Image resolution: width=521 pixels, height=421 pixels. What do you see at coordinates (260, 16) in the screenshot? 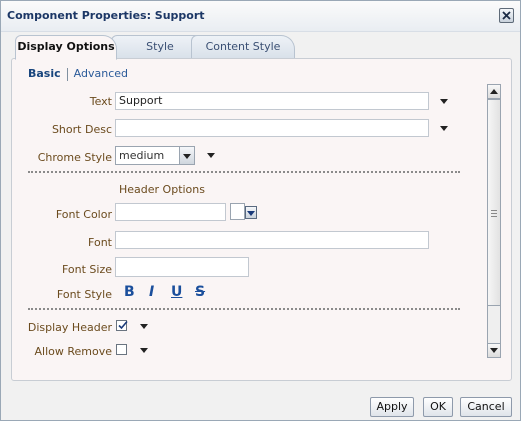
I see `dialog-titlebar: Component Properties: Support` at bounding box center [260, 16].